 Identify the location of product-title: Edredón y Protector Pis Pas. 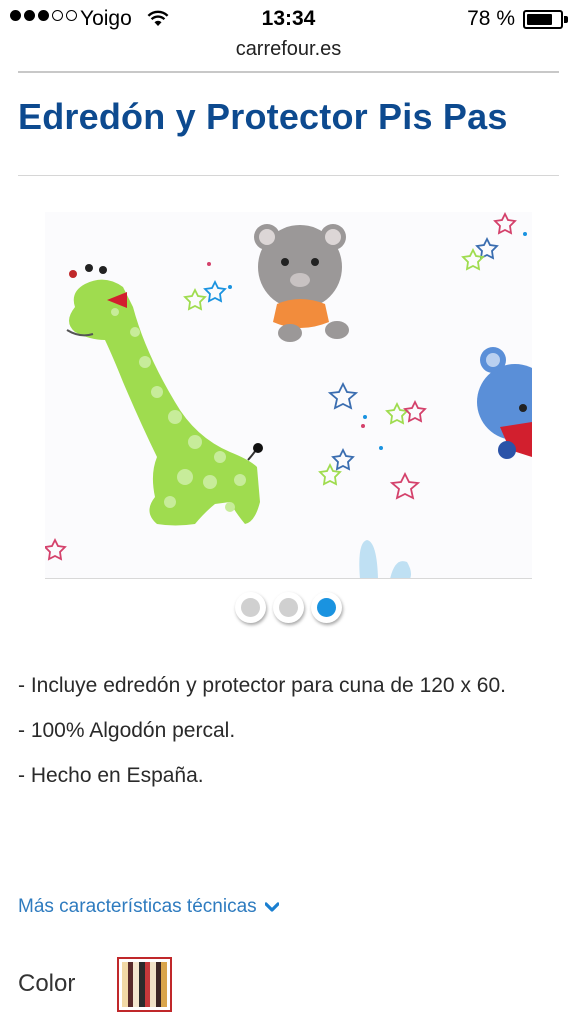
(263, 116).